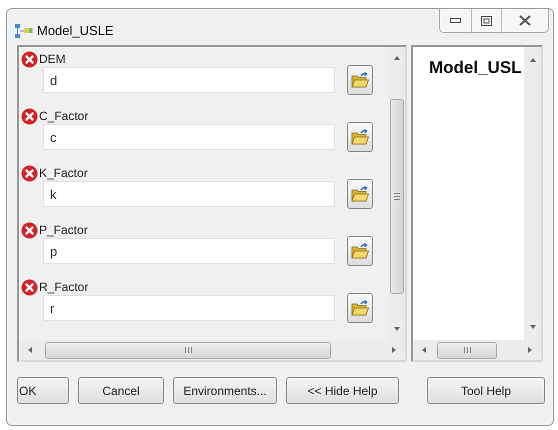 The height and width of the screenshot is (430, 558). I want to click on tool-help-button: Tool Help, so click(486, 390).